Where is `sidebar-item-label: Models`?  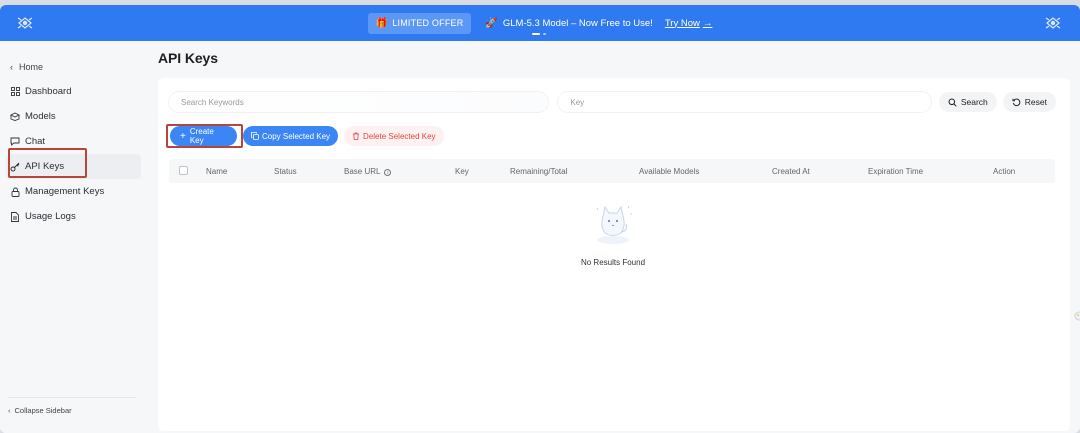
sidebar-item-label: Models is located at coordinates (40, 116).